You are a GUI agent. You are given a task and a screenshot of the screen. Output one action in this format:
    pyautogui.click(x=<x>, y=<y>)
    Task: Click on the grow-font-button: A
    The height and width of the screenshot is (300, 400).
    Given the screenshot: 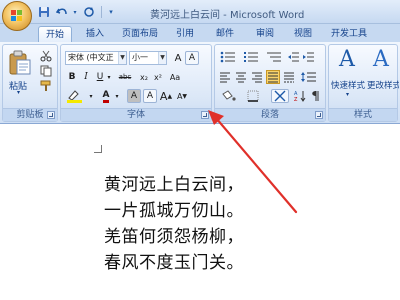 What is the action you would take?
    pyautogui.click(x=178, y=58)
    